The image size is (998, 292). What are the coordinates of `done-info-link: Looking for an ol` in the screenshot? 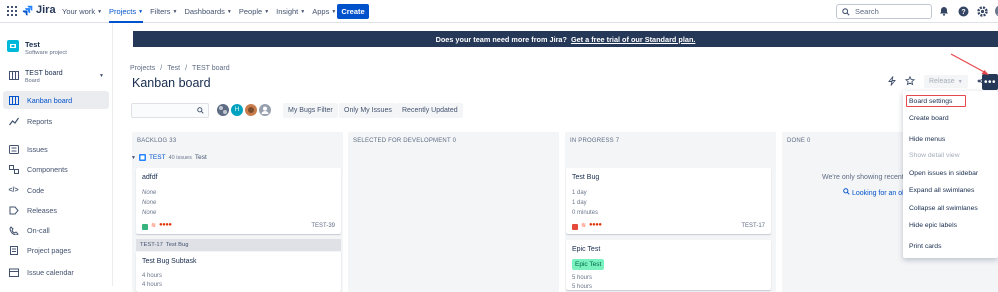 It's located at (873, 192).